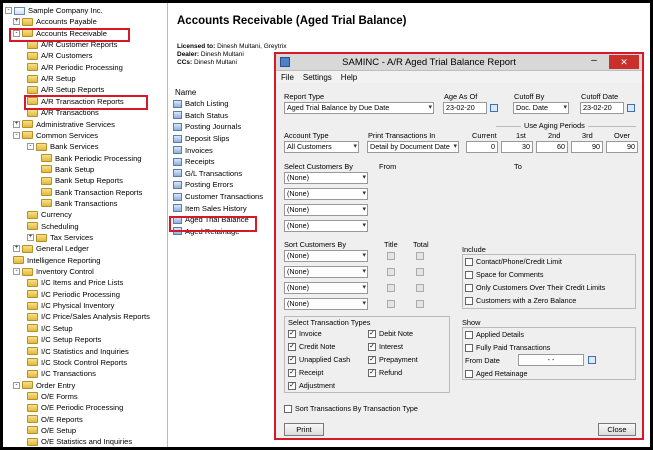 The width and height of the screenshot is (653, 450). Describe the element at coordinates (221, 208) in the screenshot. I see `report-item: Item Sales History` at that location.